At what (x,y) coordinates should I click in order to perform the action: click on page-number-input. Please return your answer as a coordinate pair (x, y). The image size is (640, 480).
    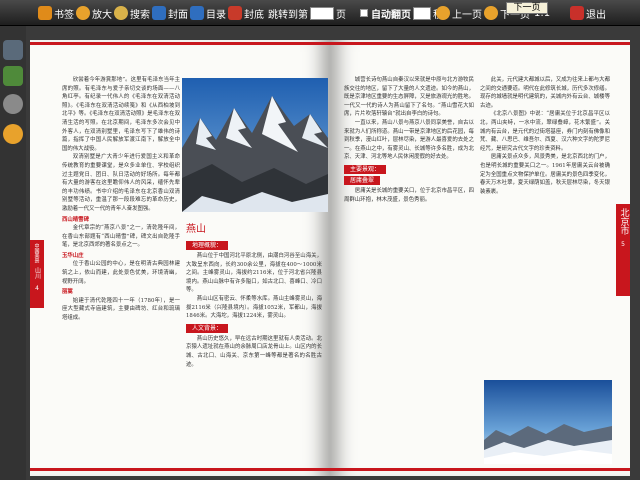
    Looking at the image, I should click on (322, 13).